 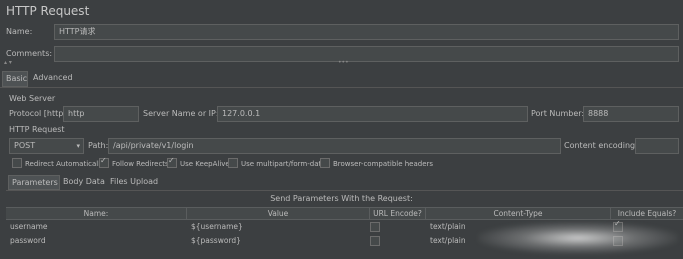 I want to click on params-caption: Send Parameters With the Request:, so click(x=341, y=198).